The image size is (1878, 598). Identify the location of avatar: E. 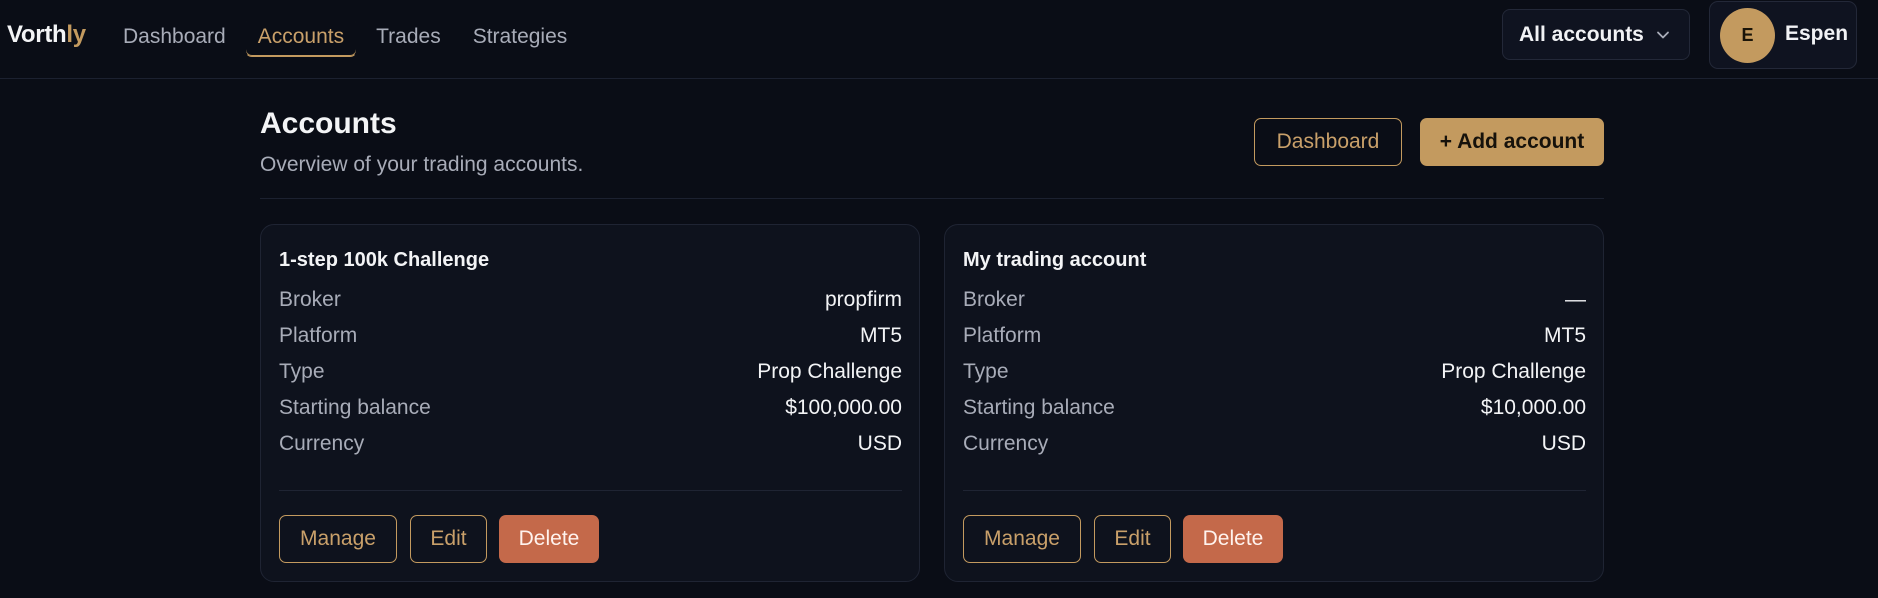
(1747, 35).